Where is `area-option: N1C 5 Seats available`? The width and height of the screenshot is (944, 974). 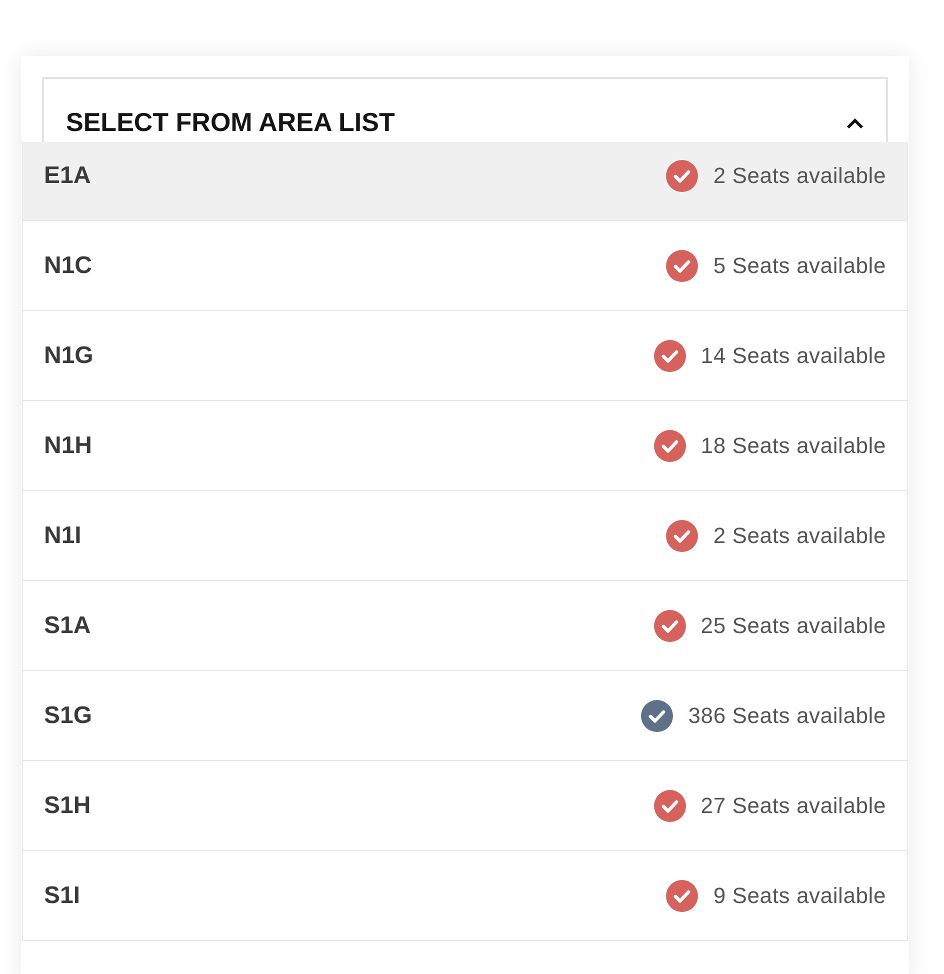
area-option: N1C 5 Seats available is located at coordinates (465, 266).